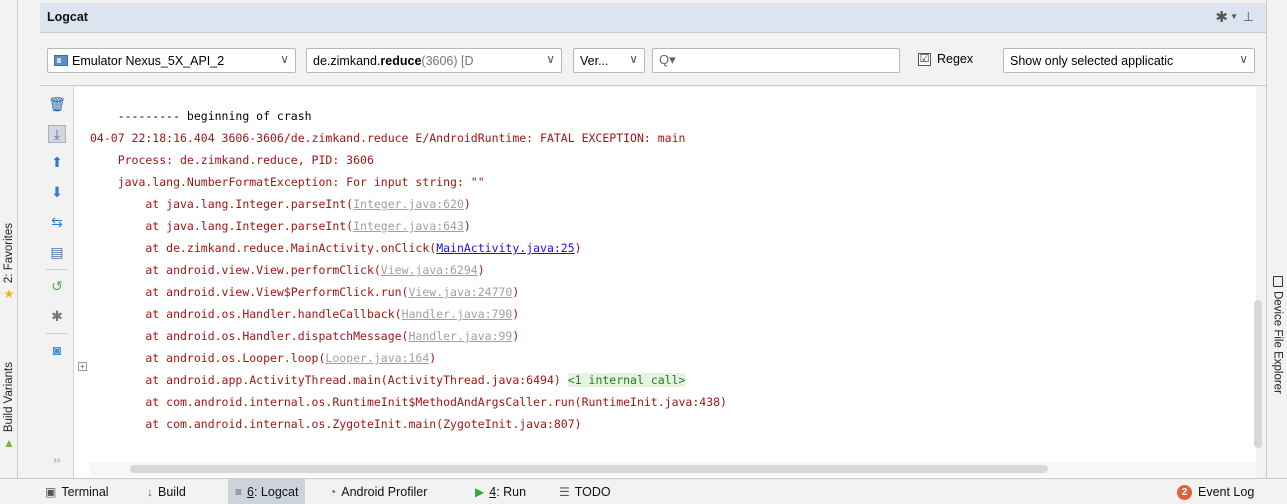 The width and height of the screenshot is (1287, 504). I want to click on trash-icon: 🗑, so click(57, 104).